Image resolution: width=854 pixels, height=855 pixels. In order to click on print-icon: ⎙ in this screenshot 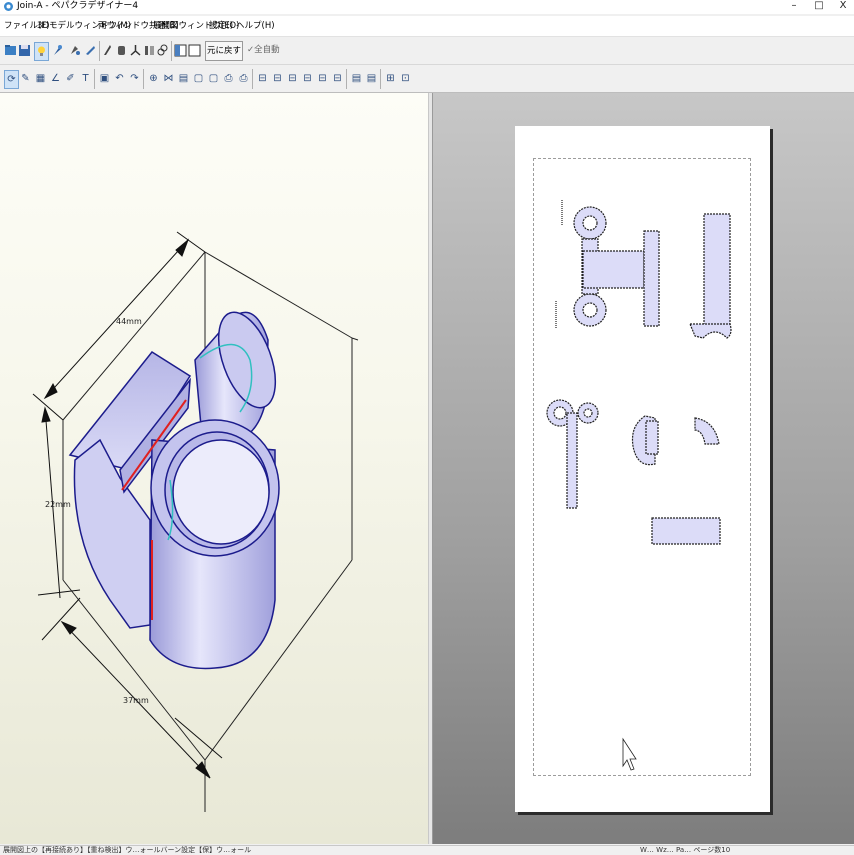, I will do `click(228, 78)`.